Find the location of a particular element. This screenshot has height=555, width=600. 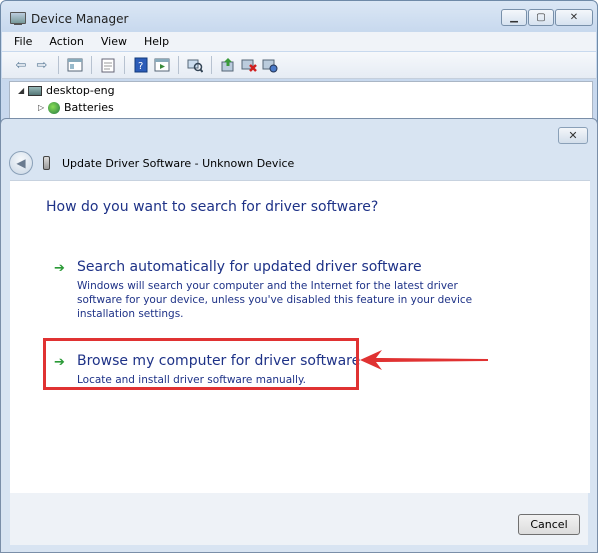

menu-action: Action is located at coordinates (66, 41).